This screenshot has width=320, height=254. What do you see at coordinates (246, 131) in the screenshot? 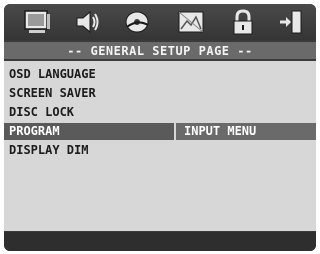
I see `submenu-option-input-menu: INPUT MENU` at bounding box center [246, 131].